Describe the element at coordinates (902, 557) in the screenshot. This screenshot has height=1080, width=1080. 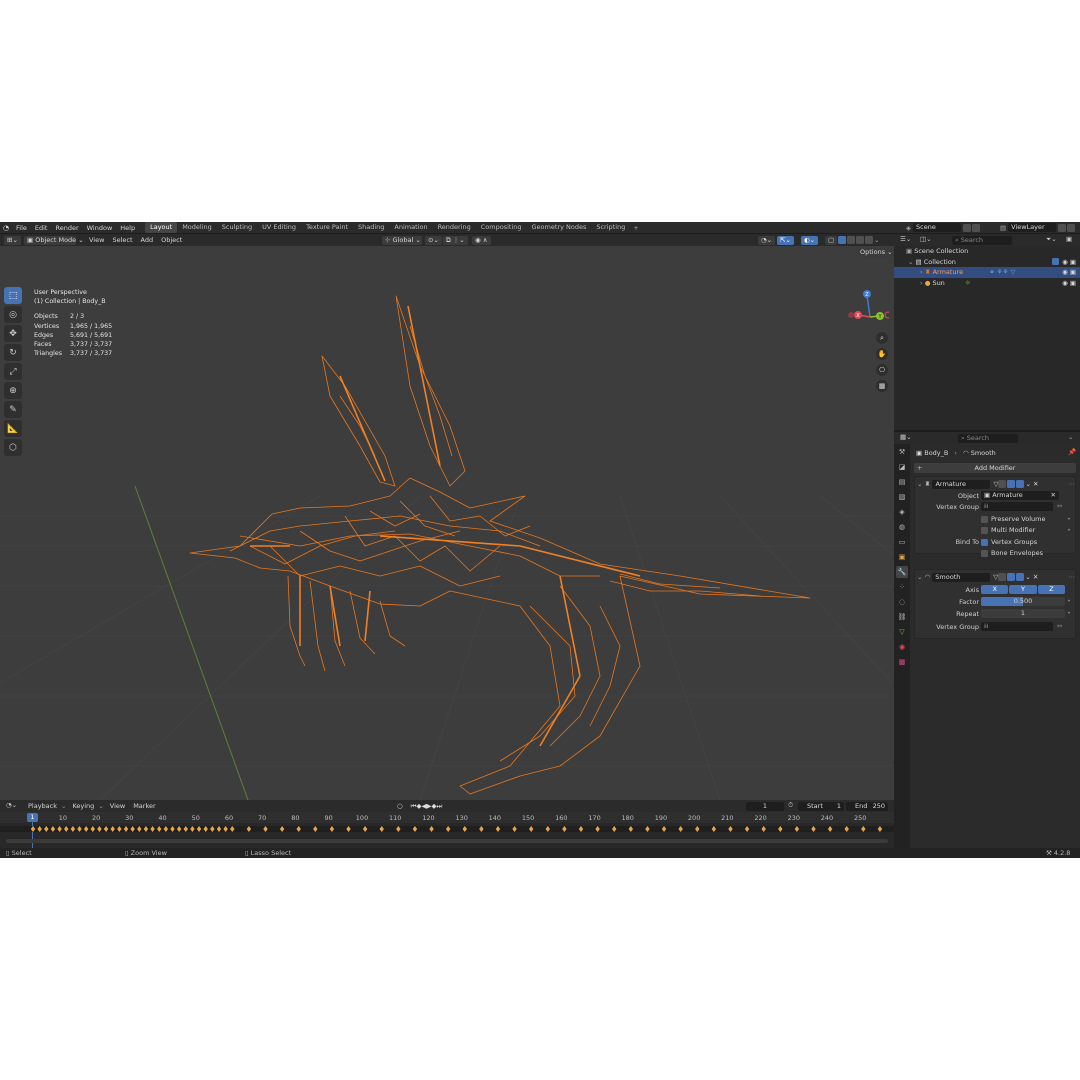
I see `object-tab-icon: ▣` at that location.